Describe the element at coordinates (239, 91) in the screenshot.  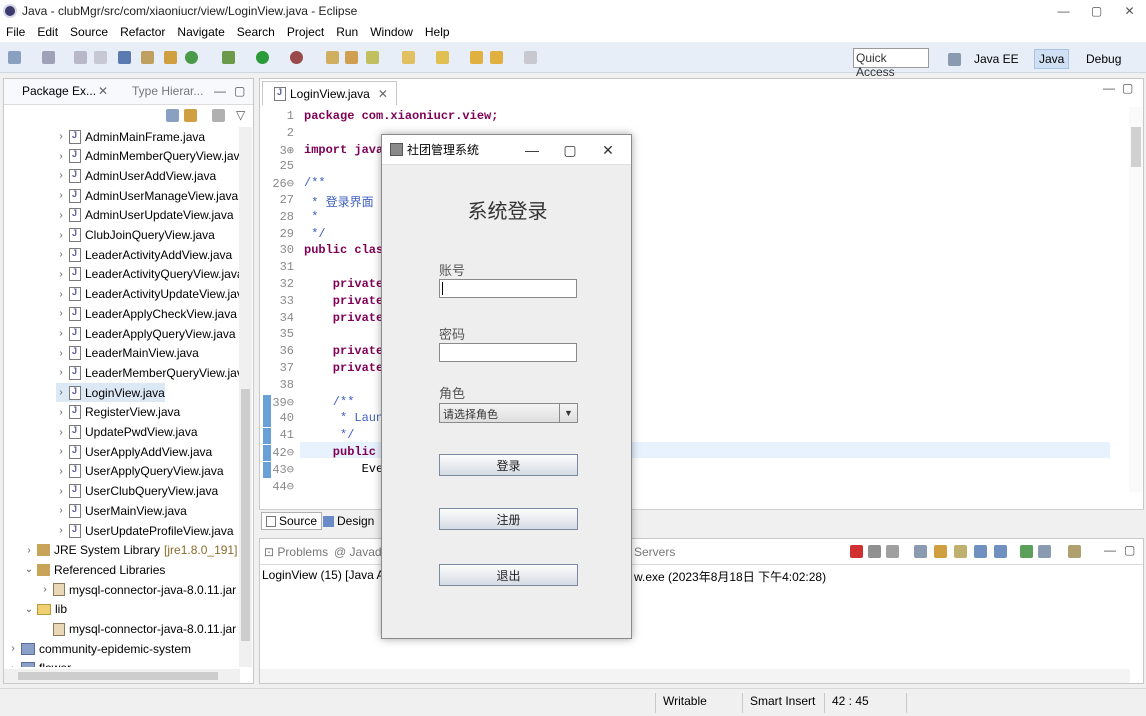
I see `maximize-view-icon: ▢` at that location.